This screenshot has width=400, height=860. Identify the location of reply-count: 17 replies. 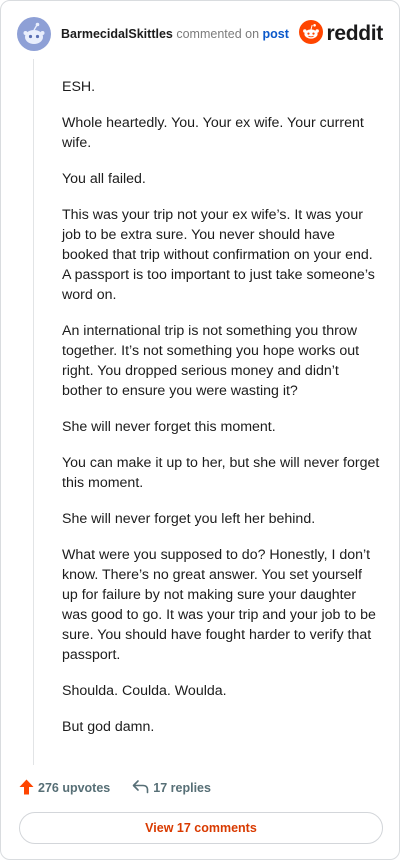
(182, 788).